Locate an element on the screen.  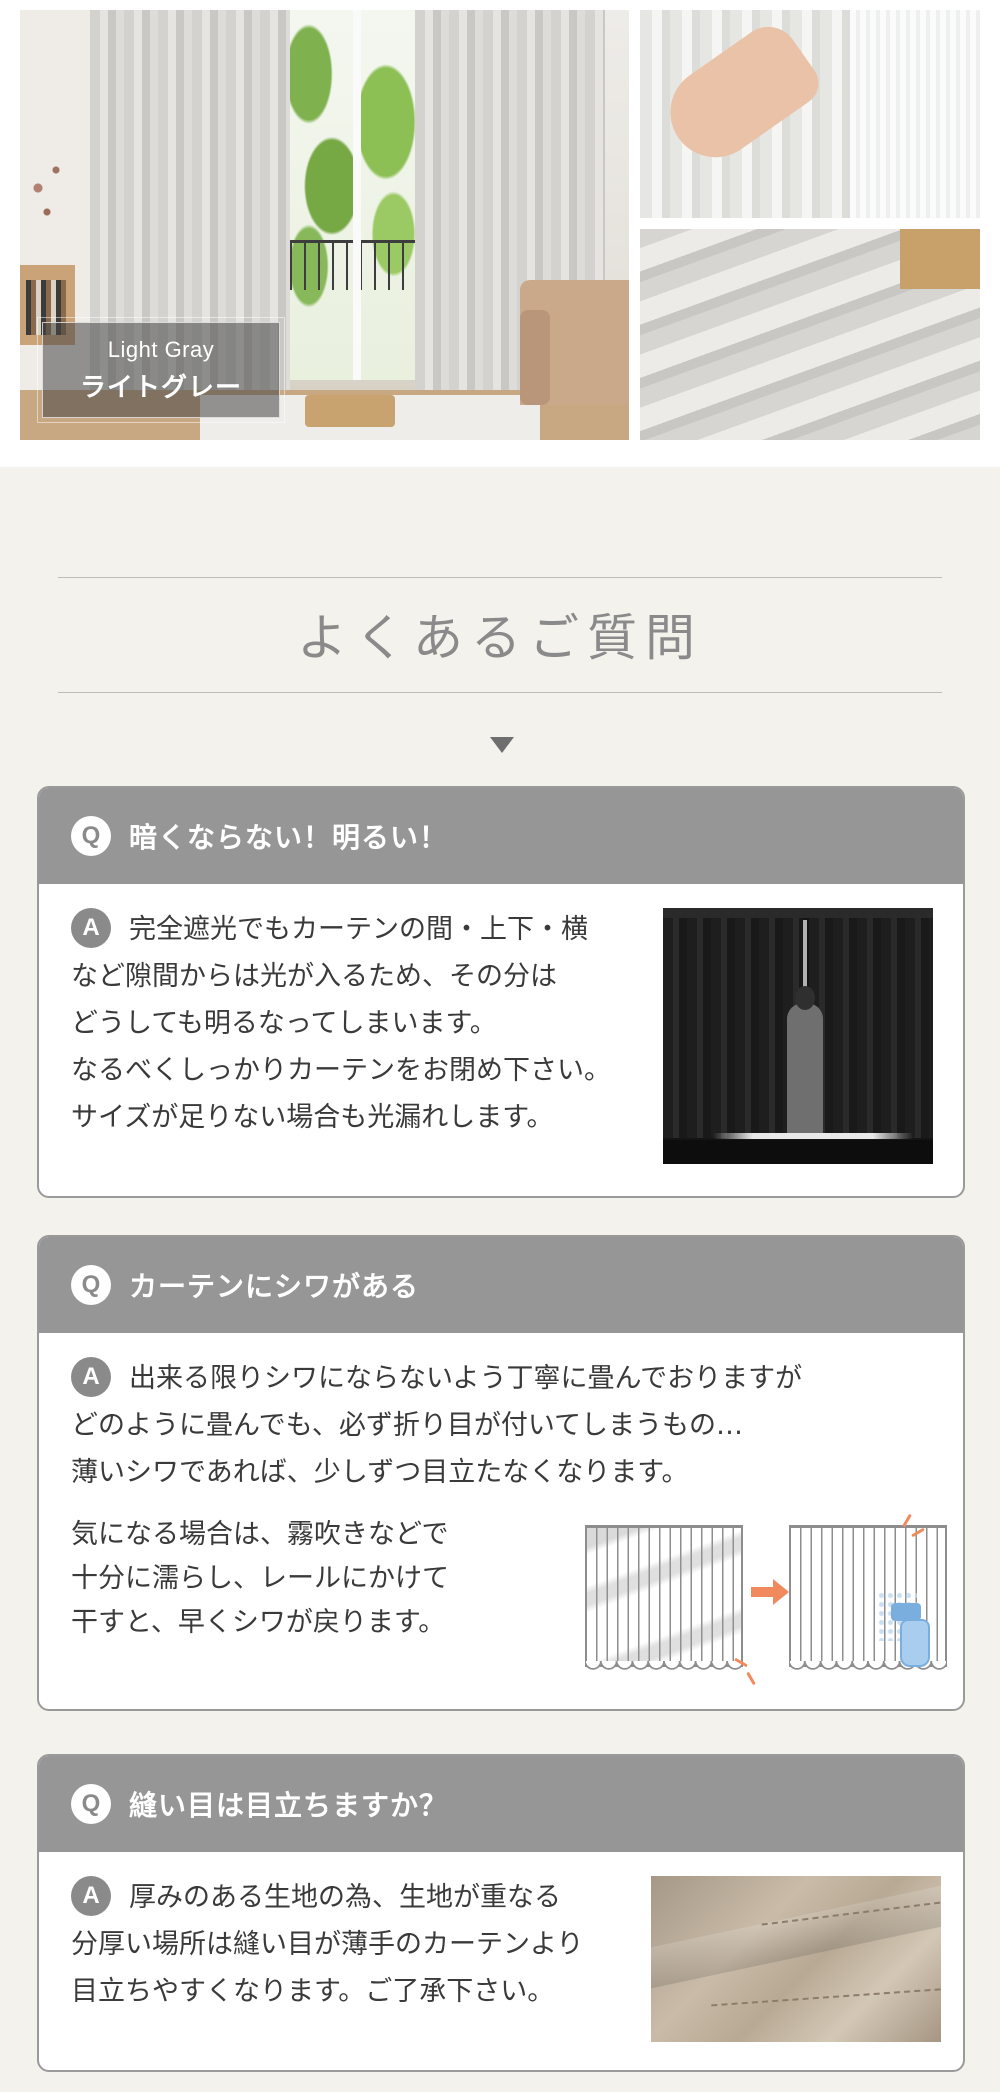
answer-line: なるべくしっかりカーテンをお閉め下さい。 is located at coordinates (341, 1070).